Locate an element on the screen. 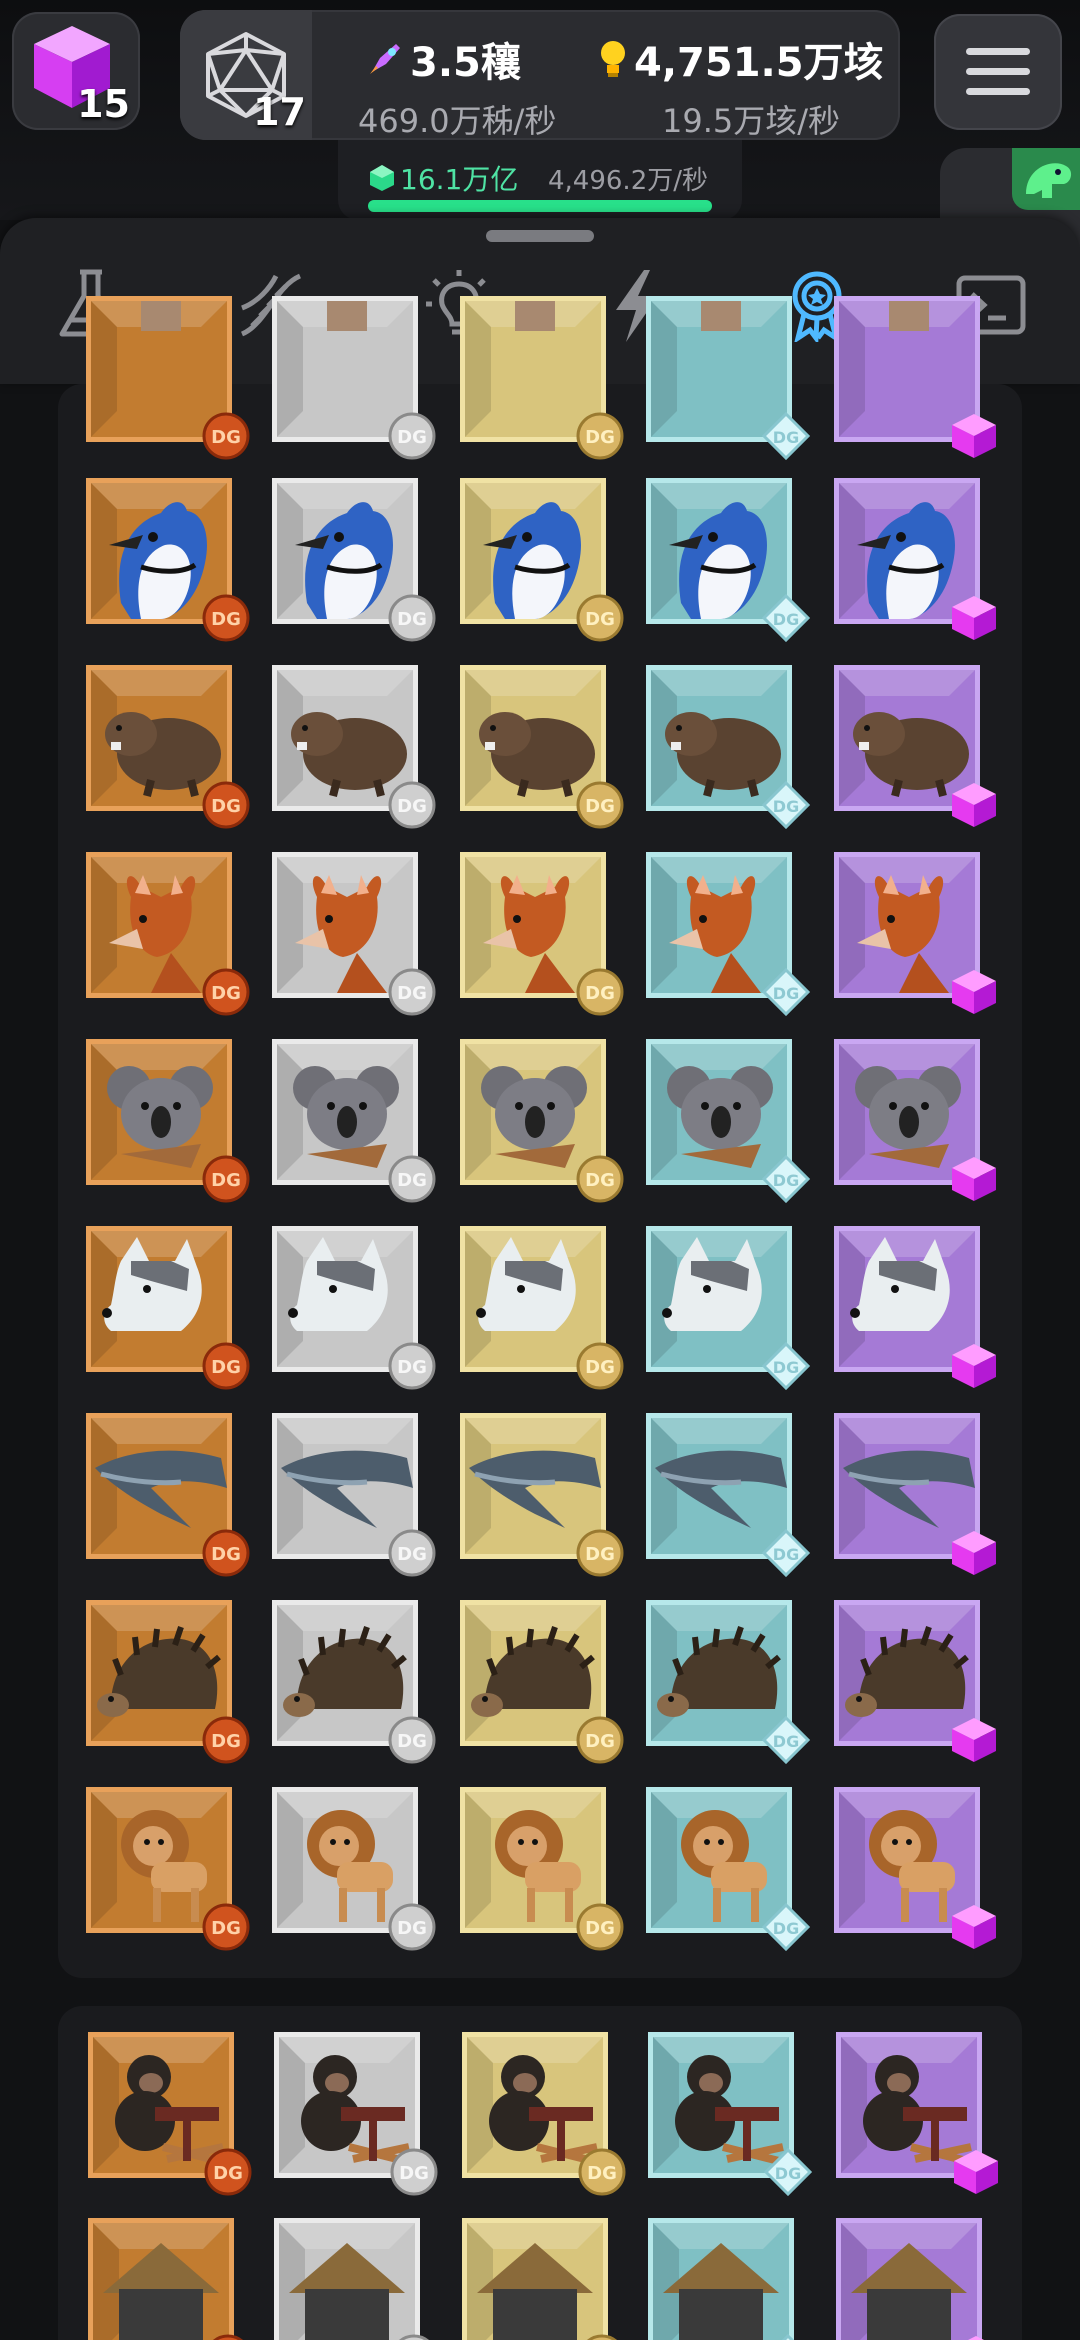  resource-a-rate: 469.0万秭/秒 is located at coordinates (457, 121).